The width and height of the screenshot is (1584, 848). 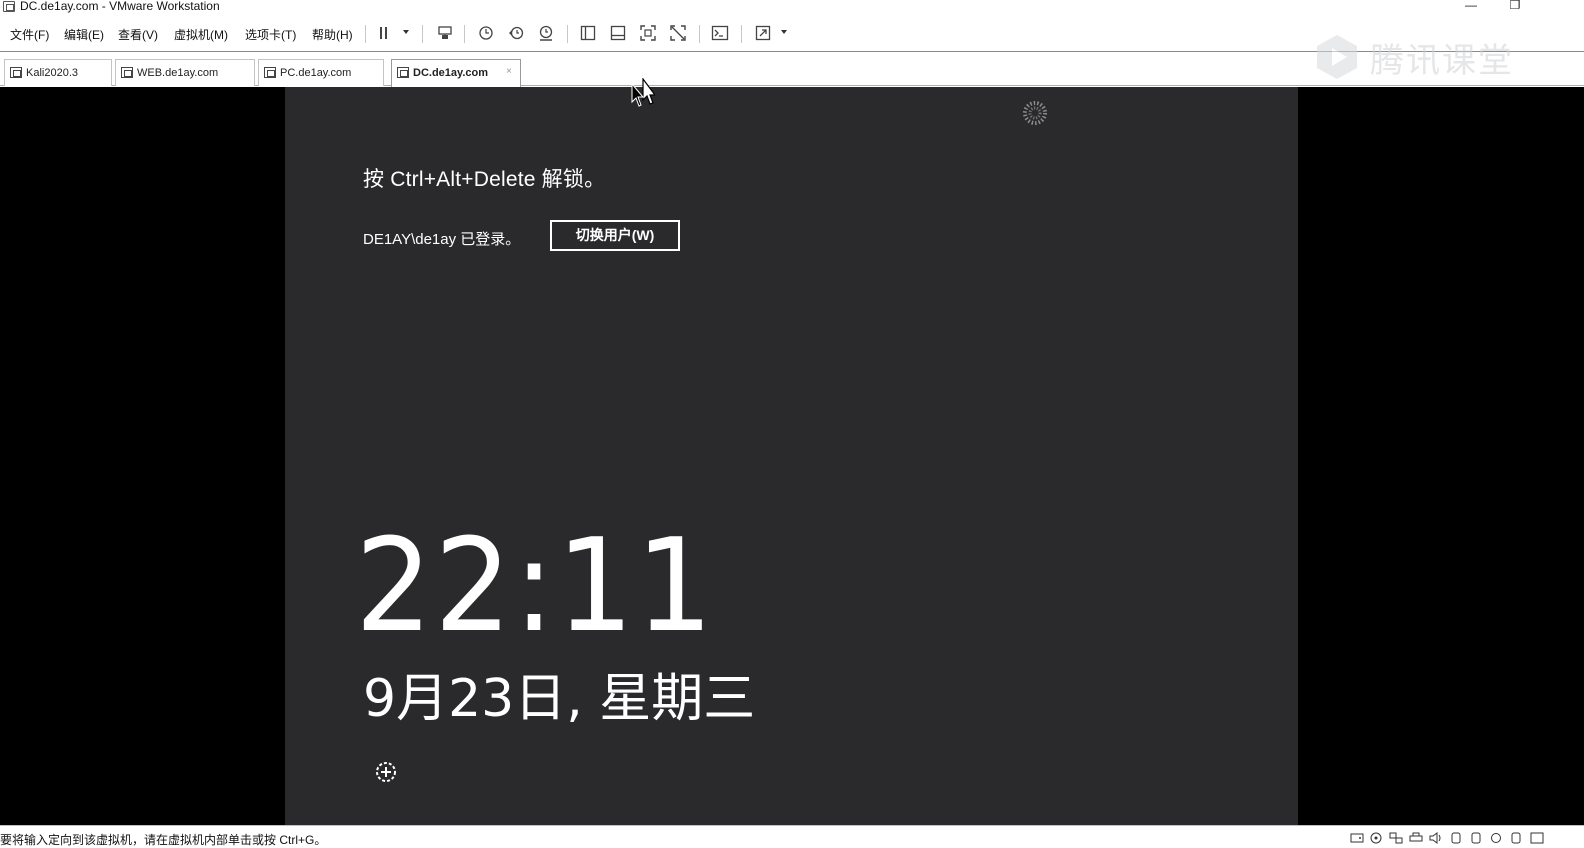 What do you see at coordinates (442, 239) in the screenshot?
I see `login-status: DE1AY\de1ay 已登录。` at bounding box center [442, 239].